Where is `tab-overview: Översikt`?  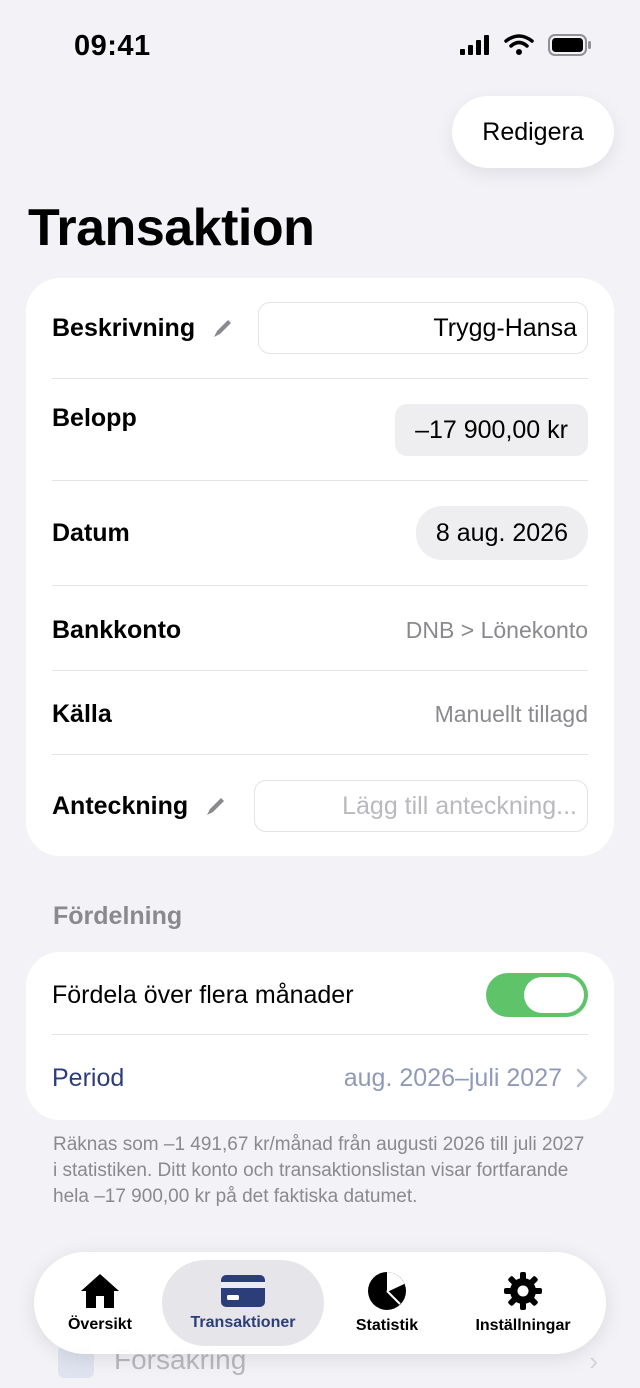 tab-overview: Översikt is located at coordinates (100, 1303).